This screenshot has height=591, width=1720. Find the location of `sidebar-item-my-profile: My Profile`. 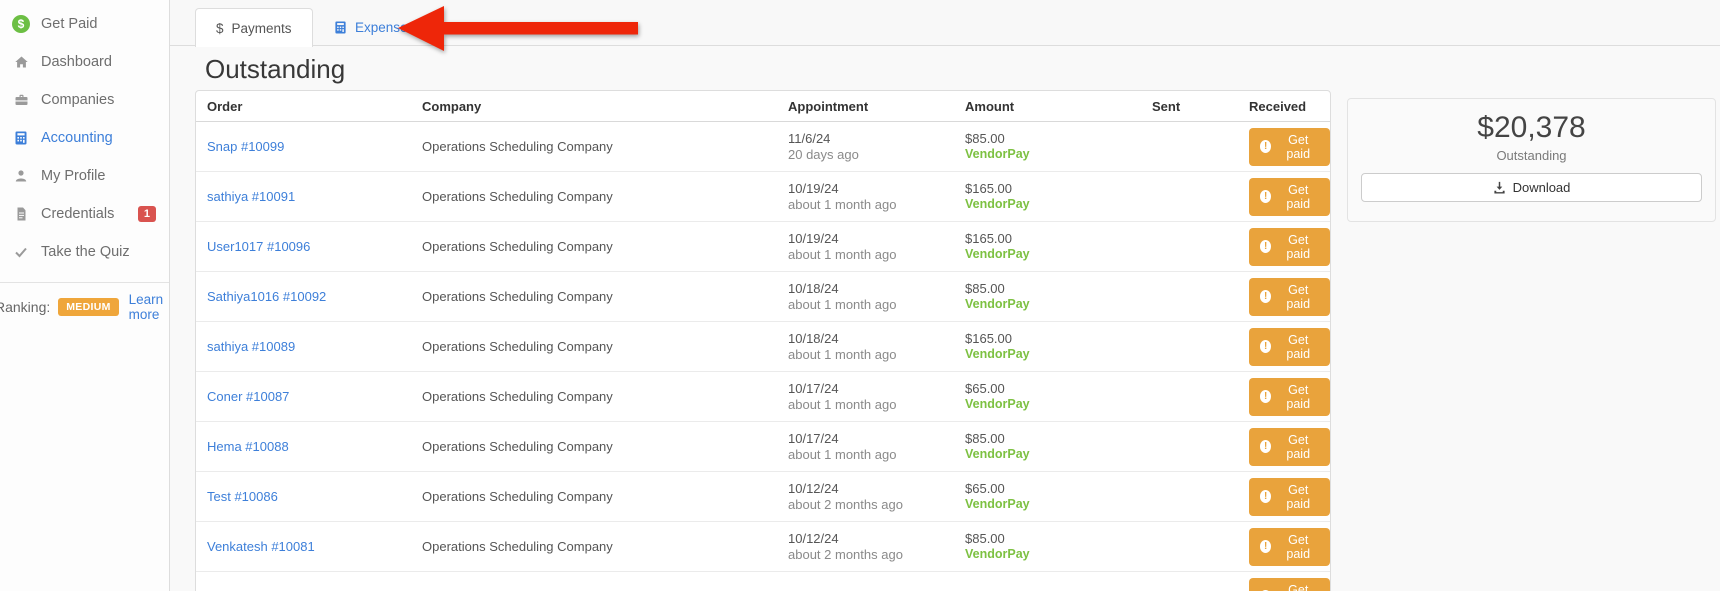

sidebar-item-my-profile: My Profile is located at coordinates (84, 176).